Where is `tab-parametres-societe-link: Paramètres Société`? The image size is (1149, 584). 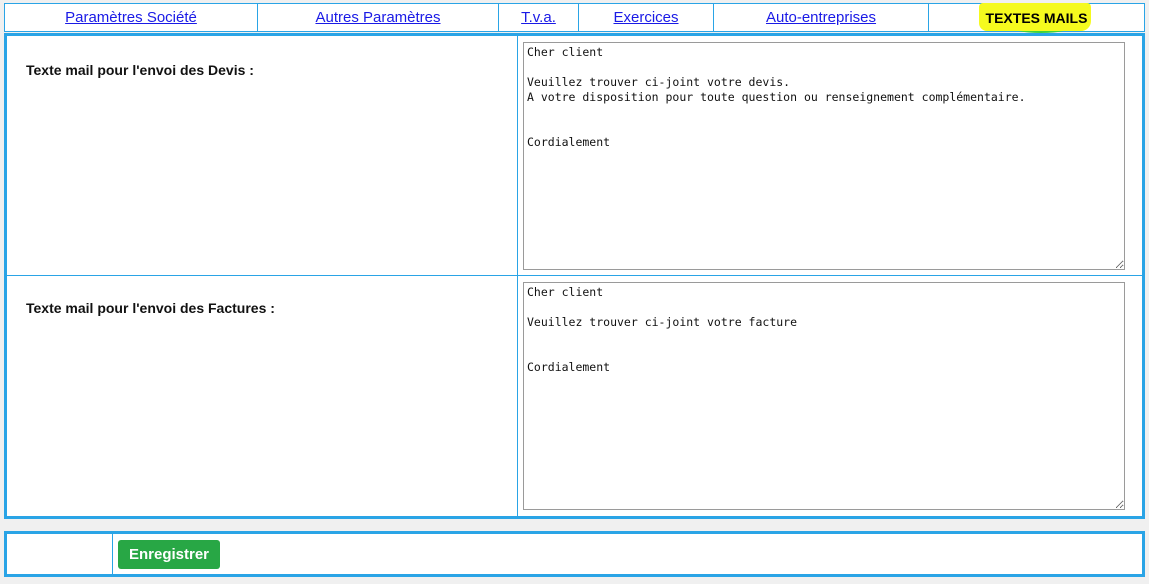 tab-parametres-societe-link: Paramètres Société is located at coordinates (131, 17).